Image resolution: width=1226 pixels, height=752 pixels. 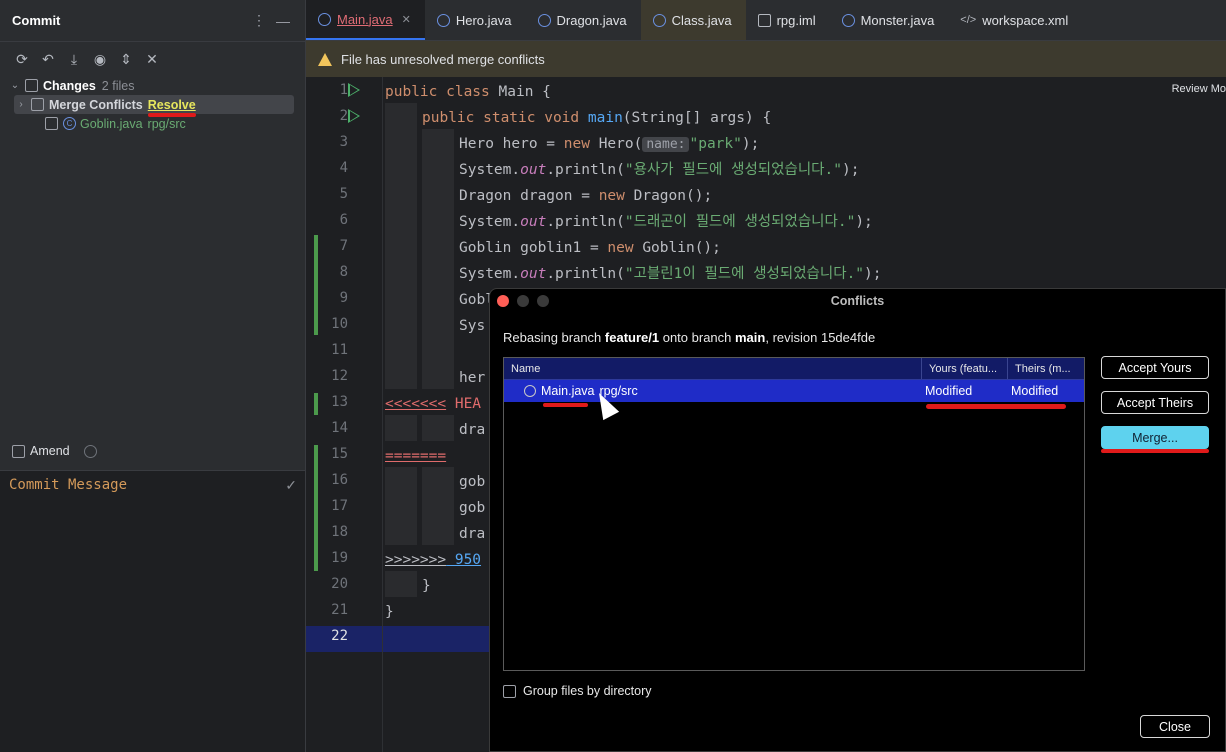 I want to click on line-number: 15, so click(x=339, y=454).